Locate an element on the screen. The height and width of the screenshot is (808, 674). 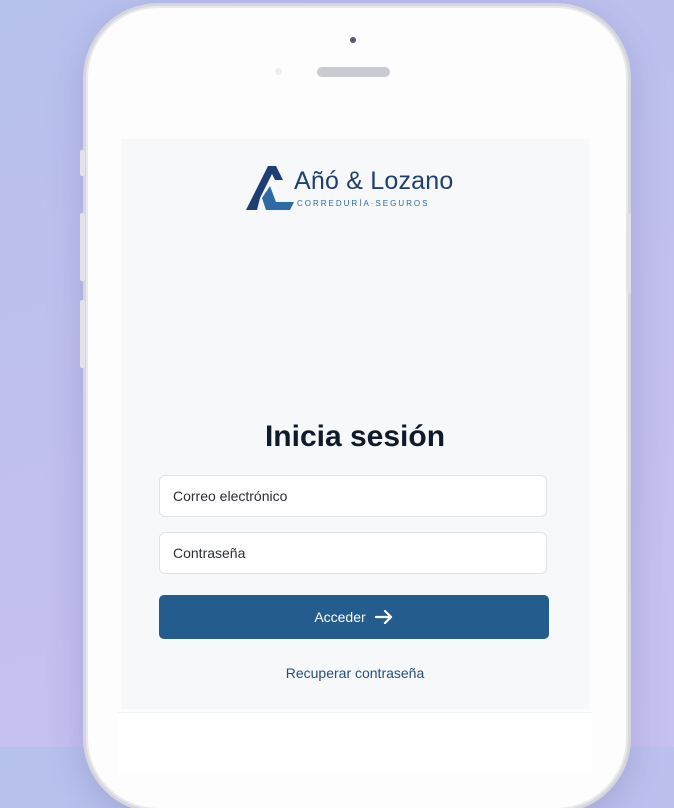
volume-up-button is located at coordinates (82, 247).